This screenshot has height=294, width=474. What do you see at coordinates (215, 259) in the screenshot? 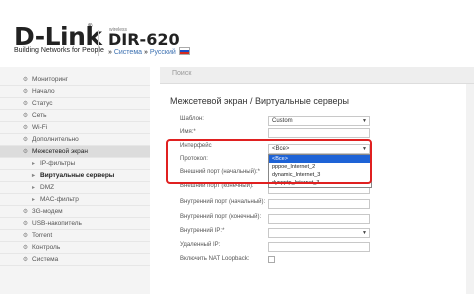
I see `nat-loopback-label: Включить NAT Loopback:` at bounding box center [215, 259].